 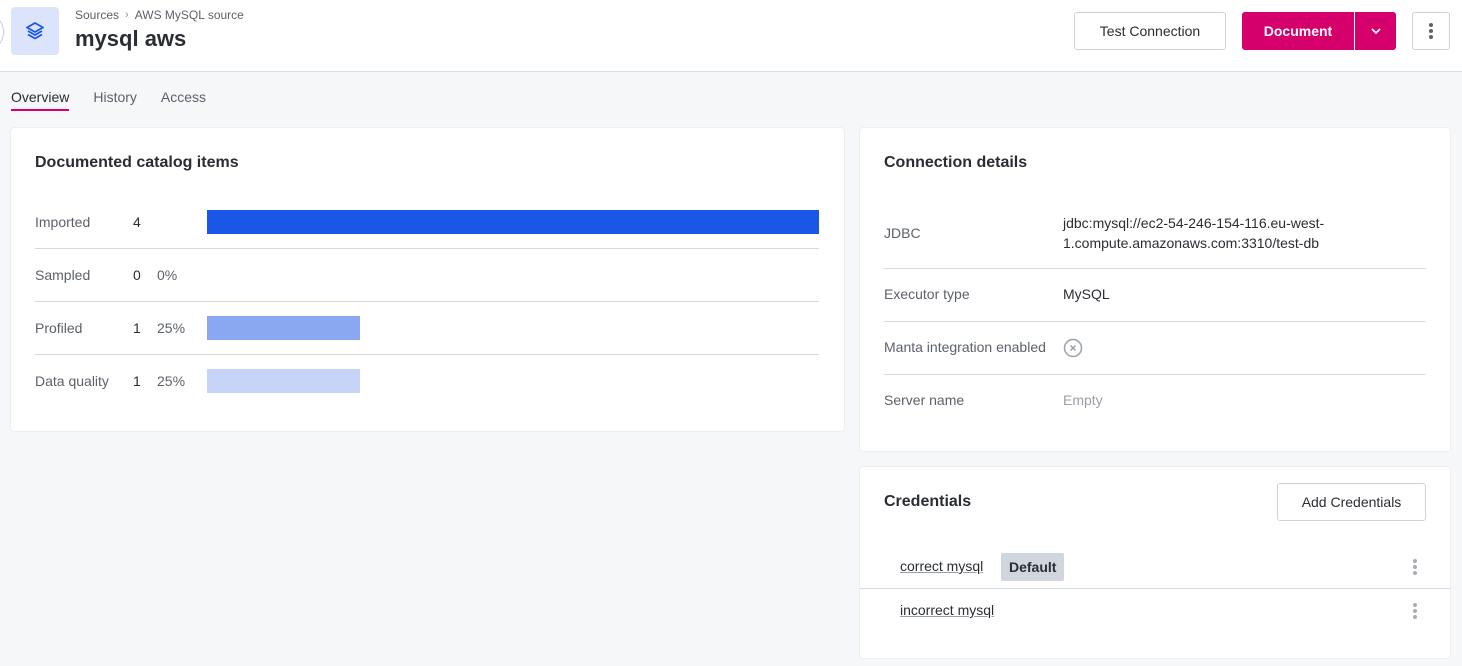 I want to click on source-logo, so click(x=35, y=31).